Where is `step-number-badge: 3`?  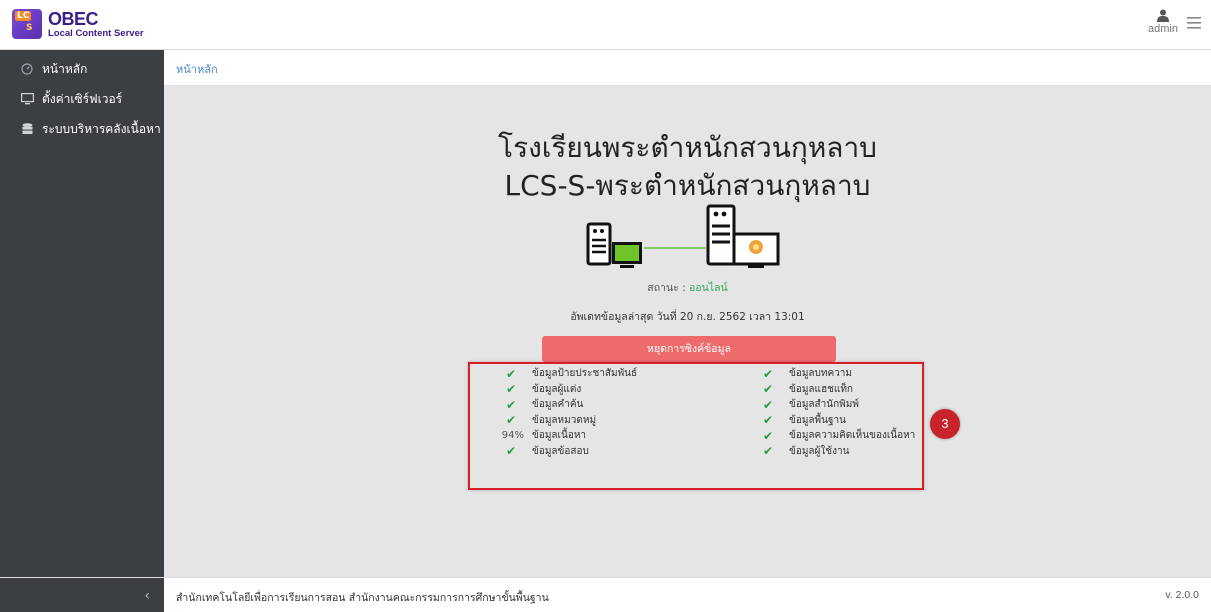
step-number-badge: 3 is located at coordinates (945, 424).